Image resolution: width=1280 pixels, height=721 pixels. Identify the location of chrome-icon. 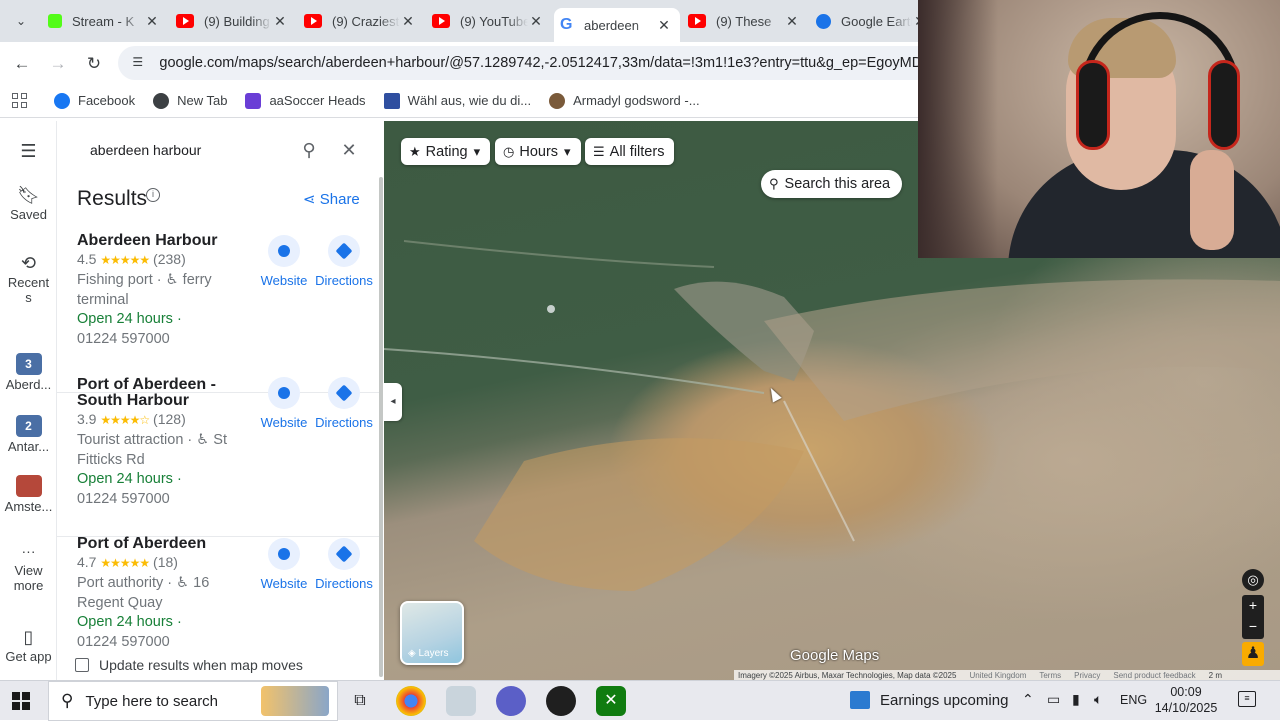
(411, 701).